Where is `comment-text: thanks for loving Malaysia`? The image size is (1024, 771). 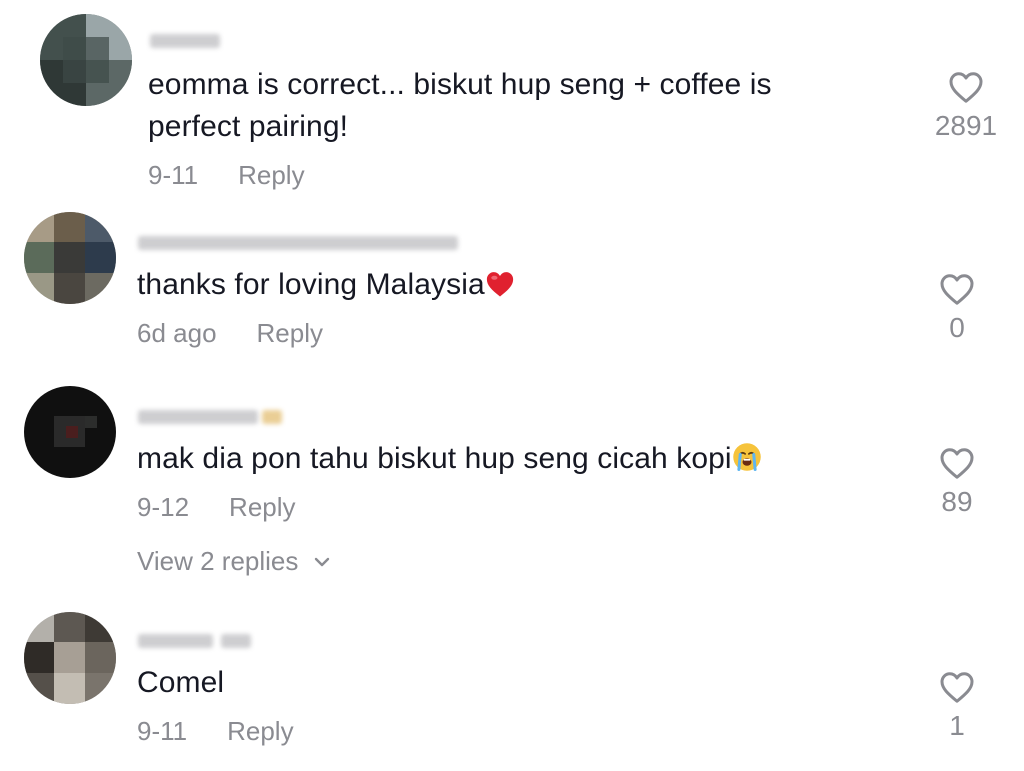
comment-text: thanks for loving Malaysia is located at coordinates (517, 287).